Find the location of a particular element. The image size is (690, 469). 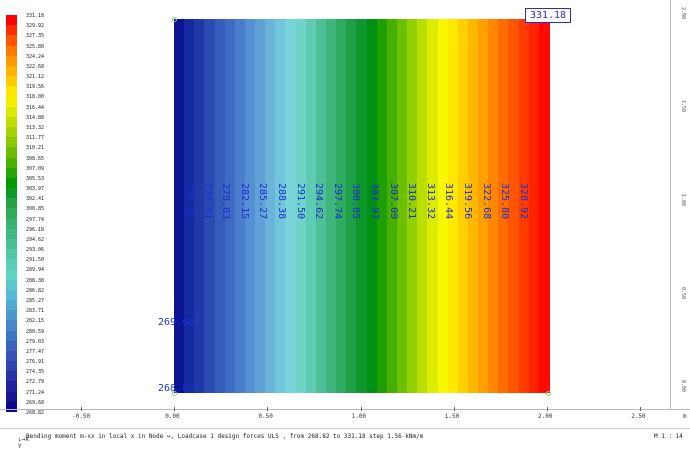

legend-label: 268.82 is located at coordinates (35, 413).